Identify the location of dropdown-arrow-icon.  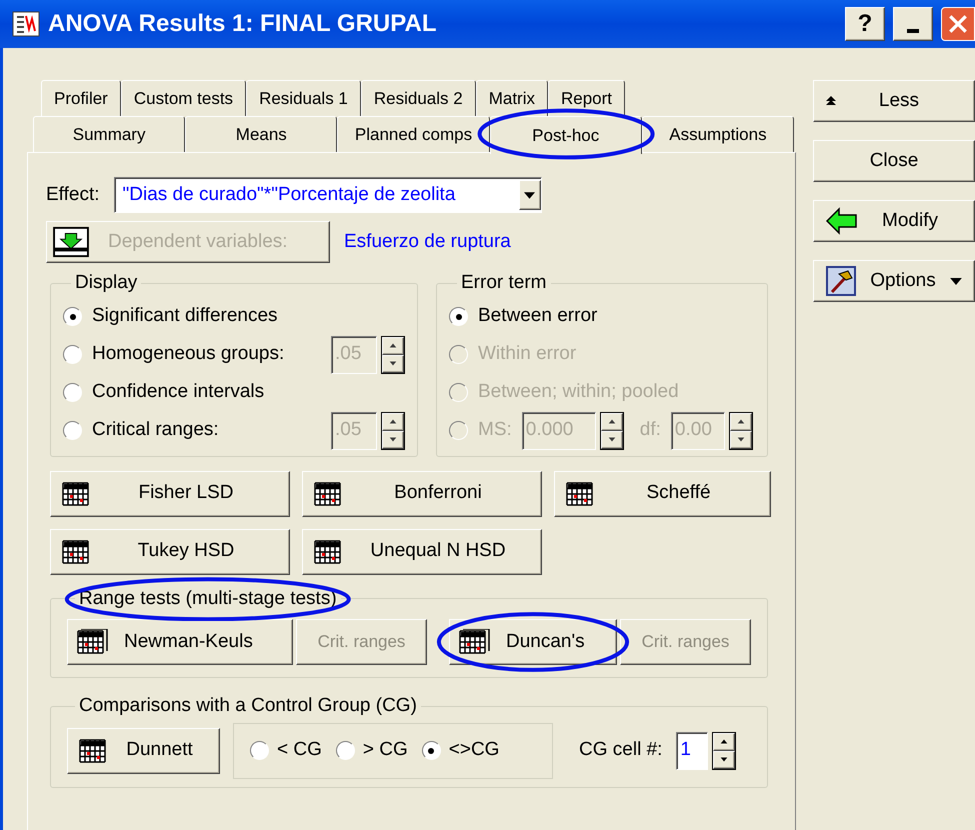
(956, 281).